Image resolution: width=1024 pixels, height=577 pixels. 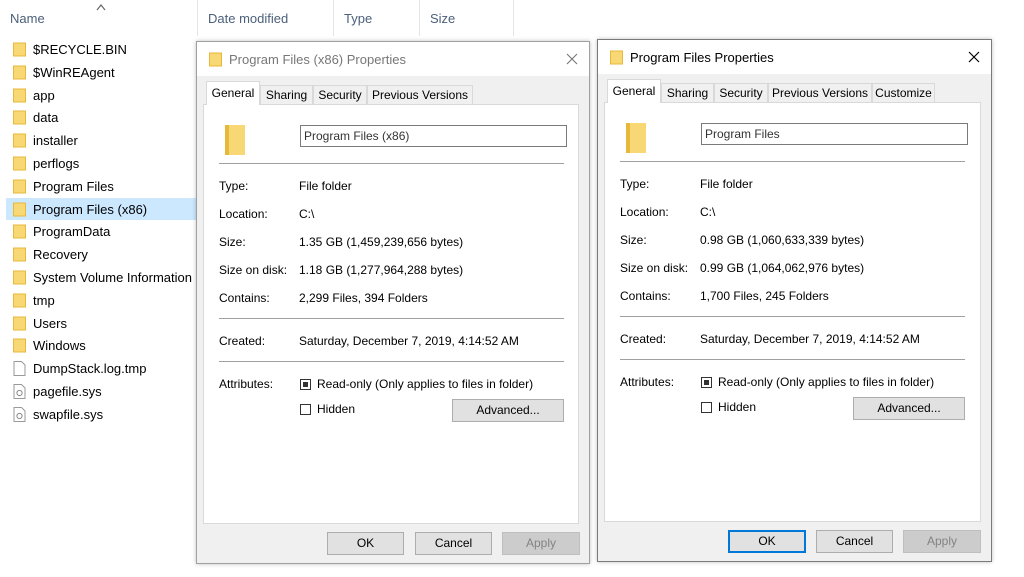 What do you see at coordinates (834, 134) in the screenshot?
I see `folder-name-input: Program Files` at bounding box center [834, 134].